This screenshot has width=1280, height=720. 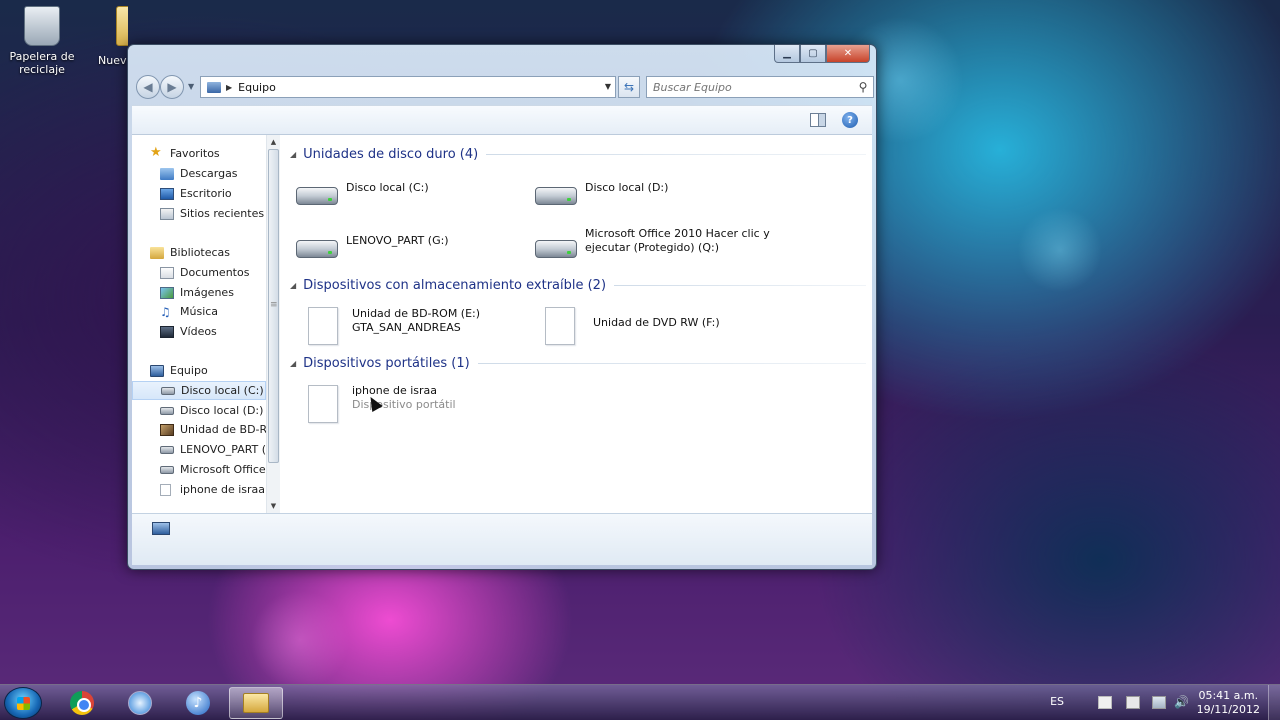 I want to click on nav-videos: Vídeos, so click(x=199, y=331).